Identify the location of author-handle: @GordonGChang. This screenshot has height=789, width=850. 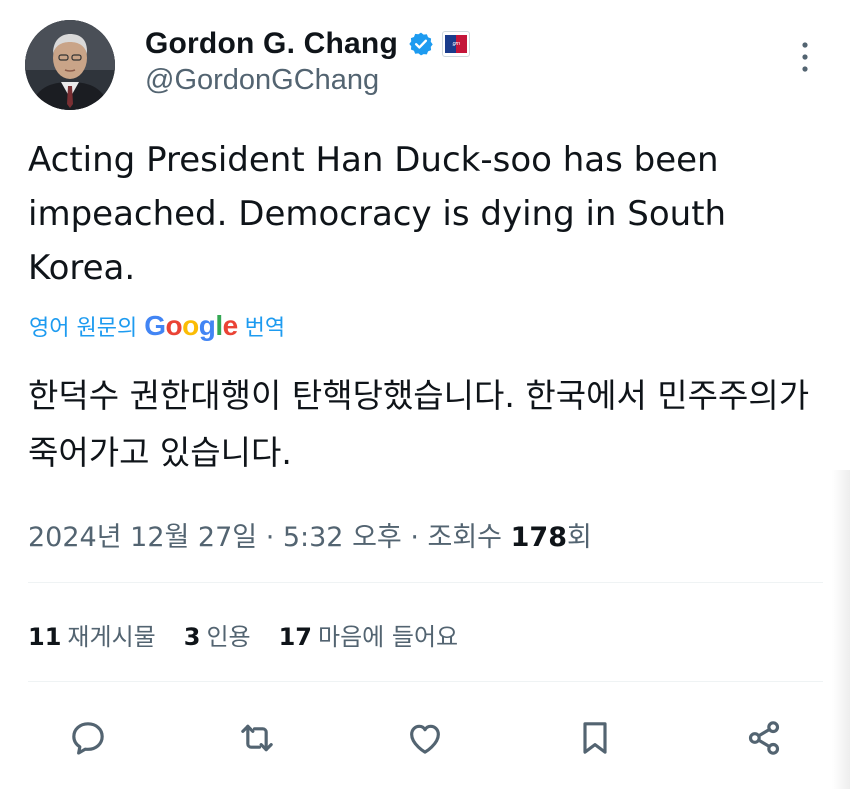
(262, 80).